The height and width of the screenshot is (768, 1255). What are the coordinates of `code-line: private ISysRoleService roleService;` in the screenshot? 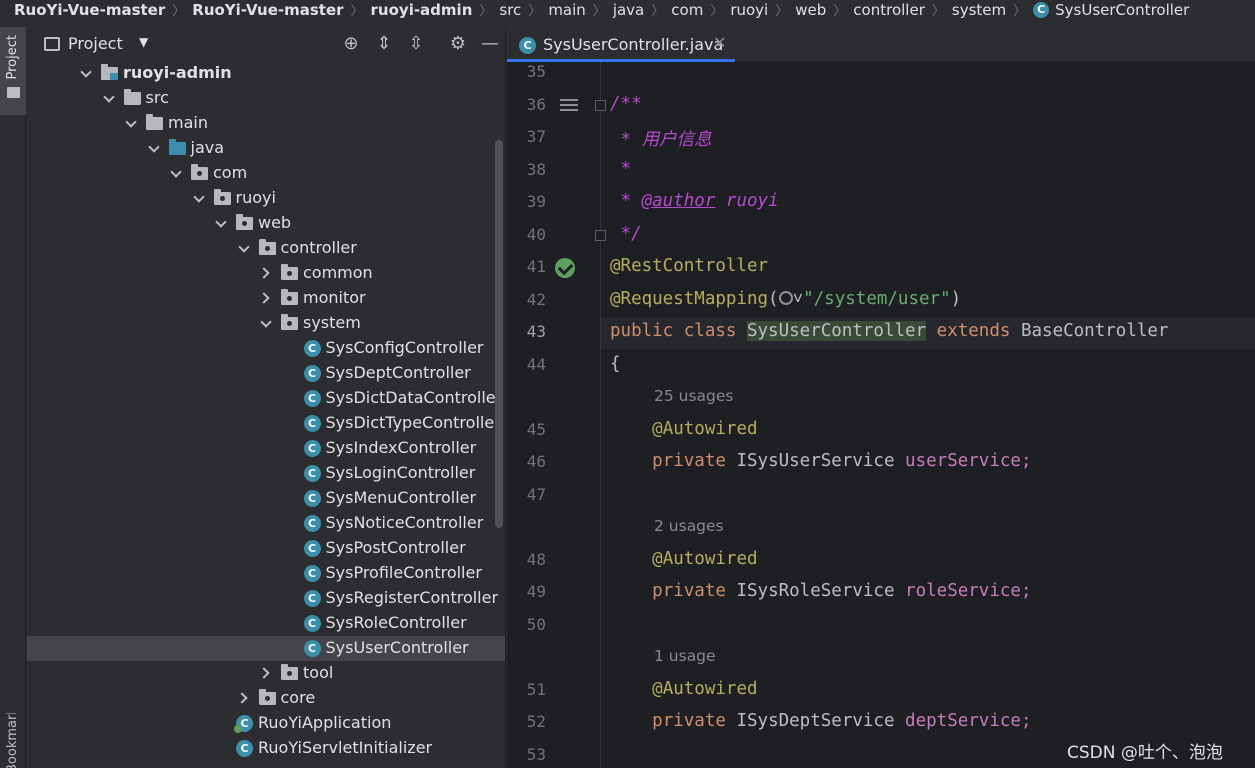 It's located at (820, 591).